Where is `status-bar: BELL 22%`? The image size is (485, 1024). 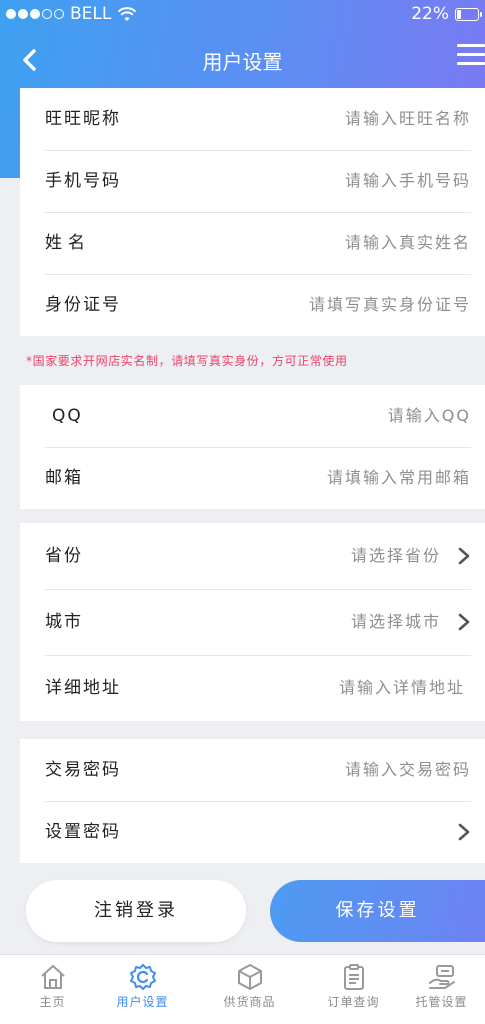
status-bar: BELL 22% is located at coordinates (242, 15).